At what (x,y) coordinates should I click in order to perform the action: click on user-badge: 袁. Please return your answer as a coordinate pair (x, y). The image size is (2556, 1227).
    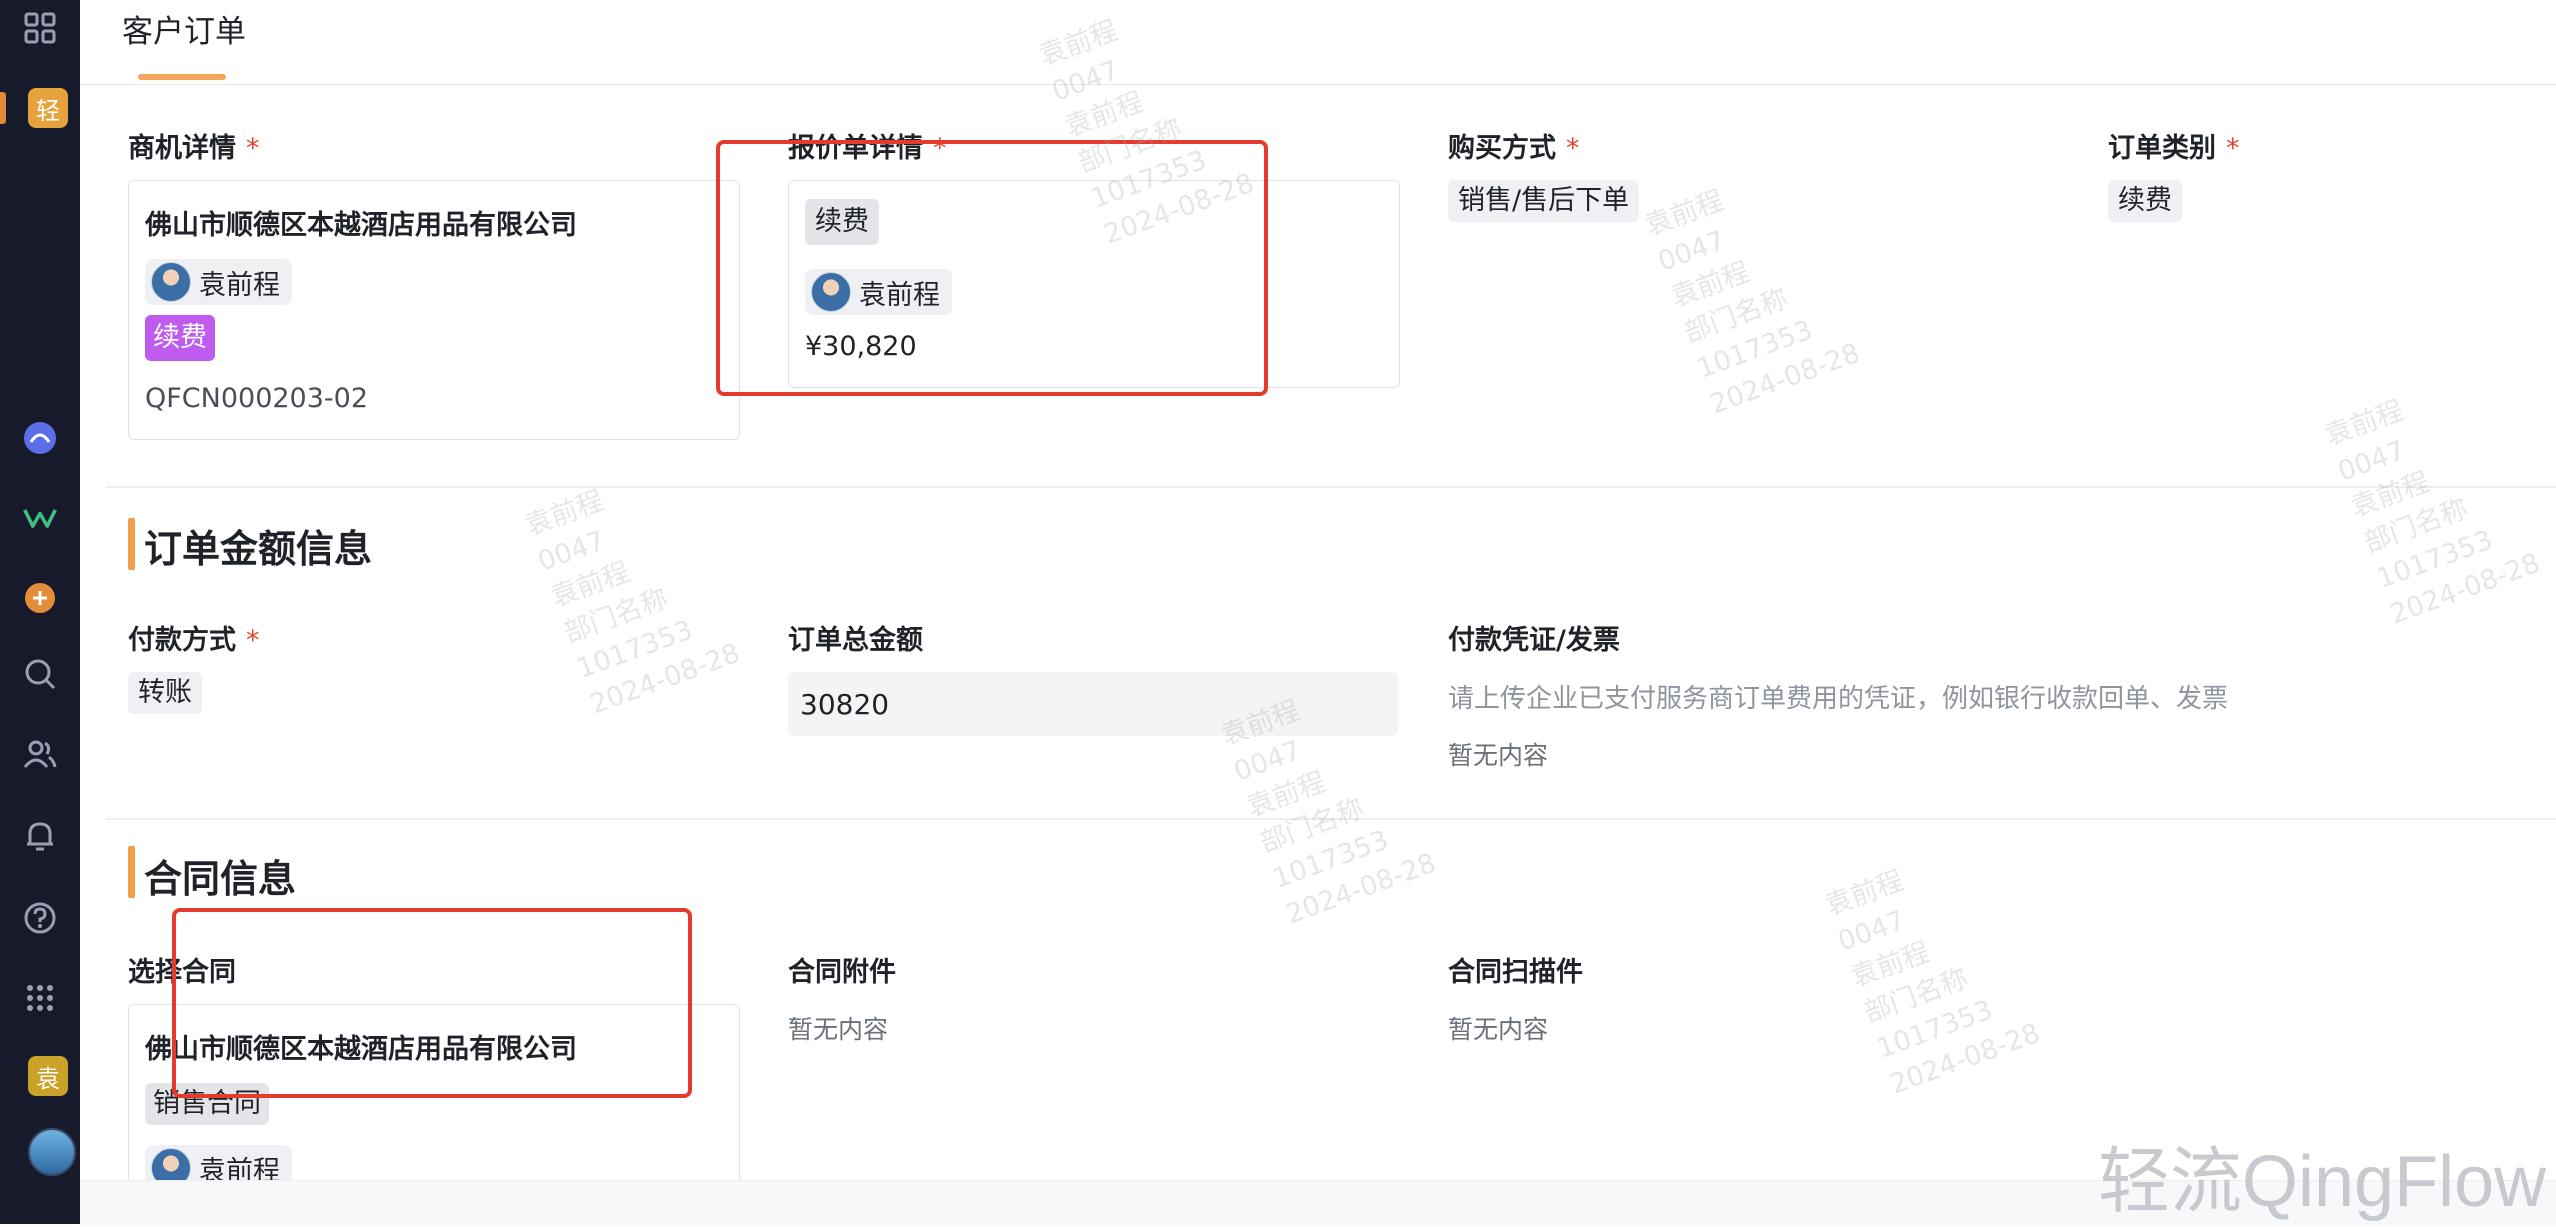
    Looking at the image, I should click on (48, 1076).